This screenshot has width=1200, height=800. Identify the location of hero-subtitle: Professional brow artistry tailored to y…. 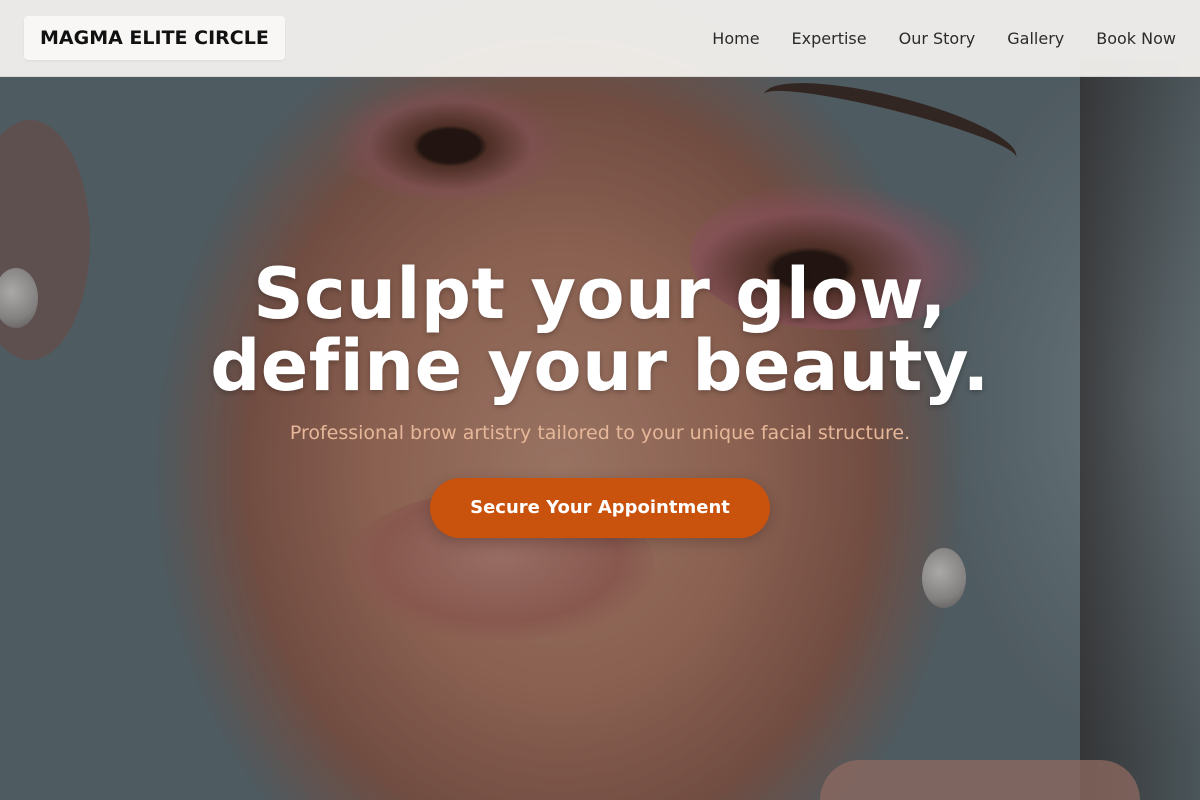
(600, 433).